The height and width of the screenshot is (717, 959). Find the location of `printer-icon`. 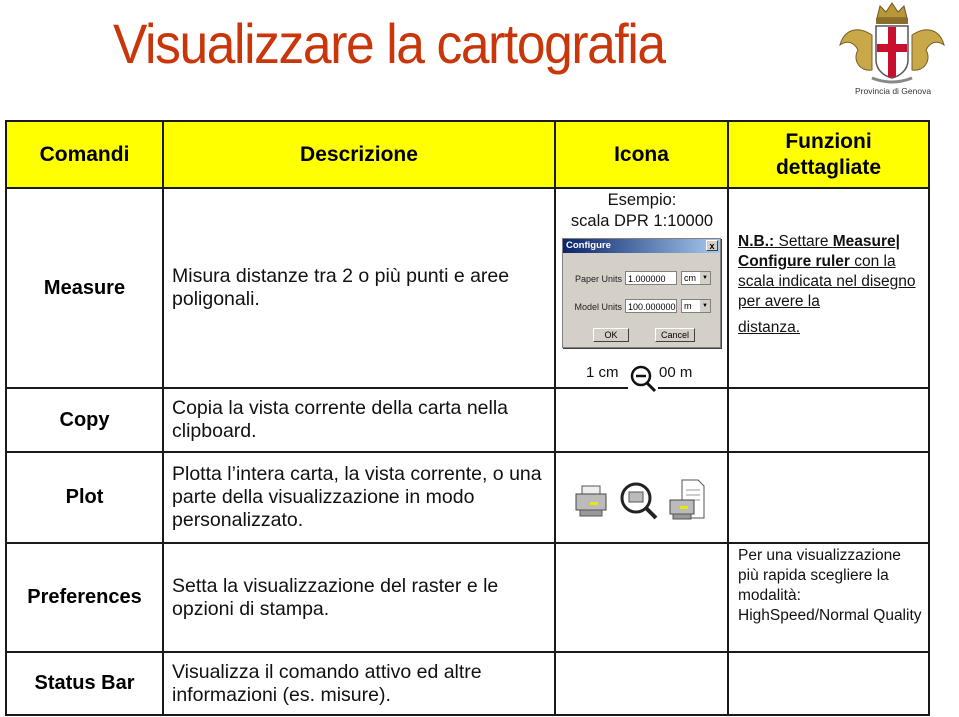

printer-icon is located at coordinates (591, 501).